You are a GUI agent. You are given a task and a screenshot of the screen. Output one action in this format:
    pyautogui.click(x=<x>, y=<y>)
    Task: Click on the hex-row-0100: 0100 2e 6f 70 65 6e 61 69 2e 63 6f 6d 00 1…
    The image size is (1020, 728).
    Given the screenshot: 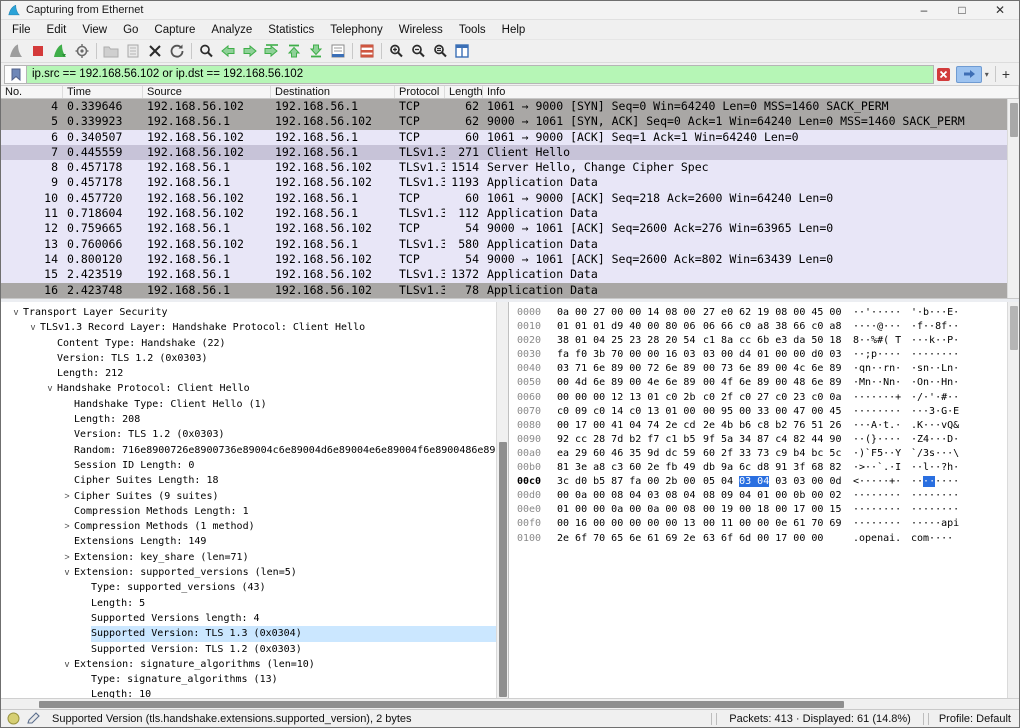 What is the action you would take?
    pyautogui.click(x=764, y=539)
    